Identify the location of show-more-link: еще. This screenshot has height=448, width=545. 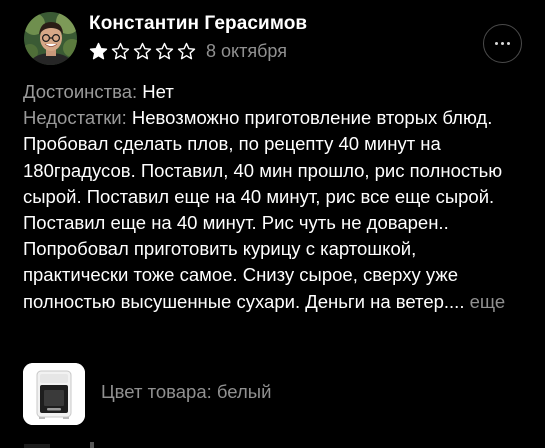
(488, 301).